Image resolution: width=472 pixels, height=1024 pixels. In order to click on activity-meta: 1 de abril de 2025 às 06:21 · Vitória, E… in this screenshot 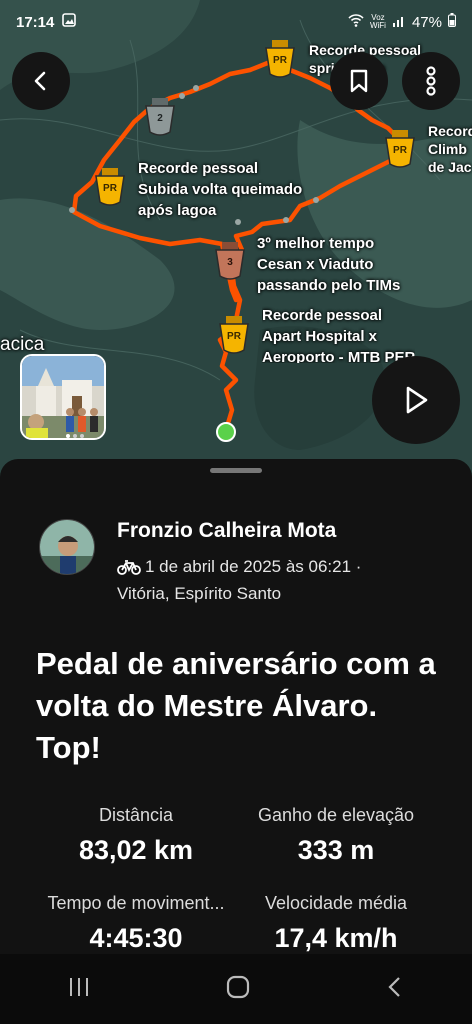, I will do `click(277, 580)`.